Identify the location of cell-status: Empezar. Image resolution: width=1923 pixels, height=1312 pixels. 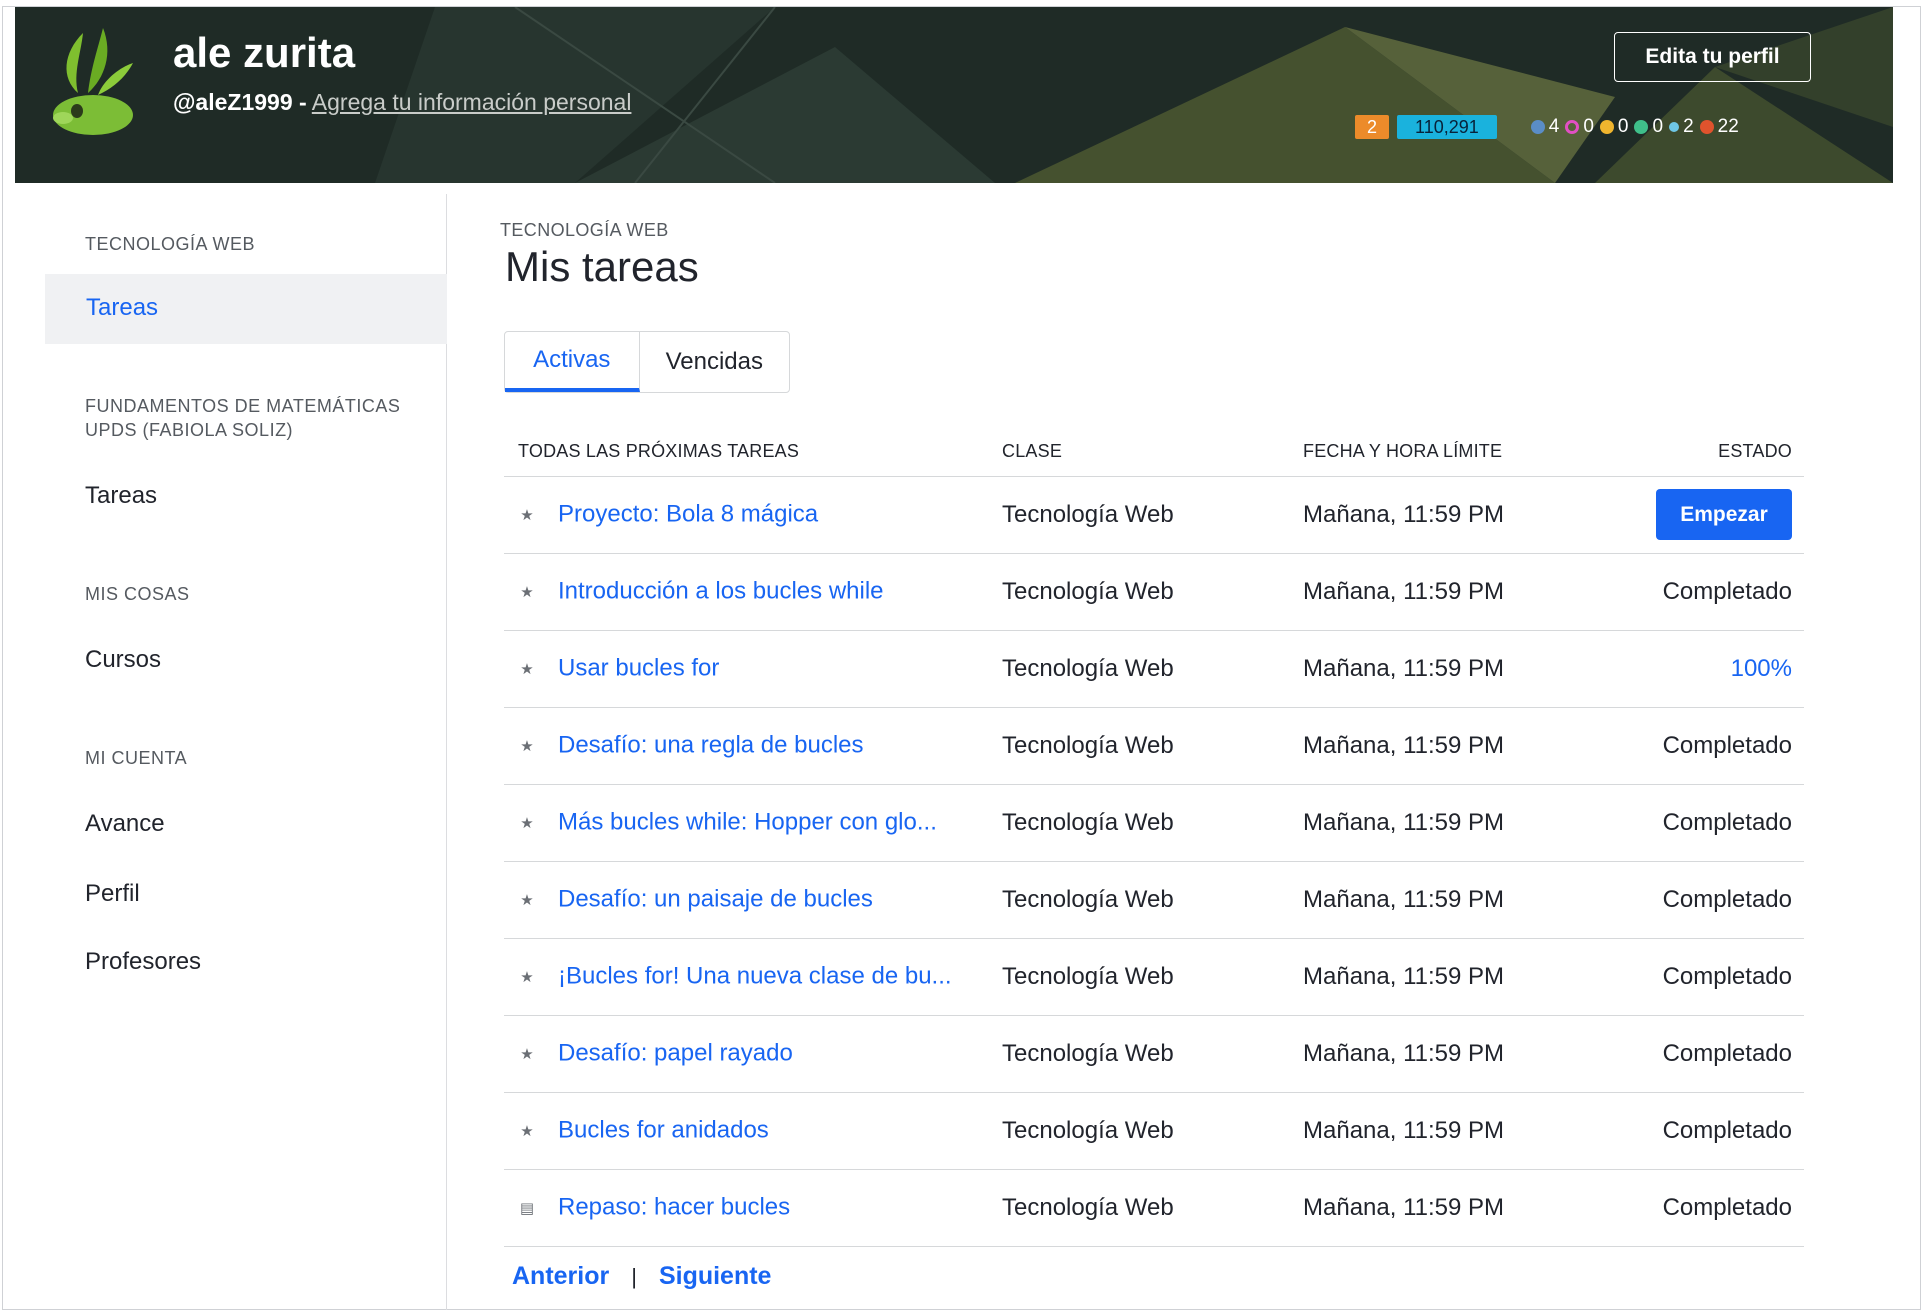
(1713, 515).